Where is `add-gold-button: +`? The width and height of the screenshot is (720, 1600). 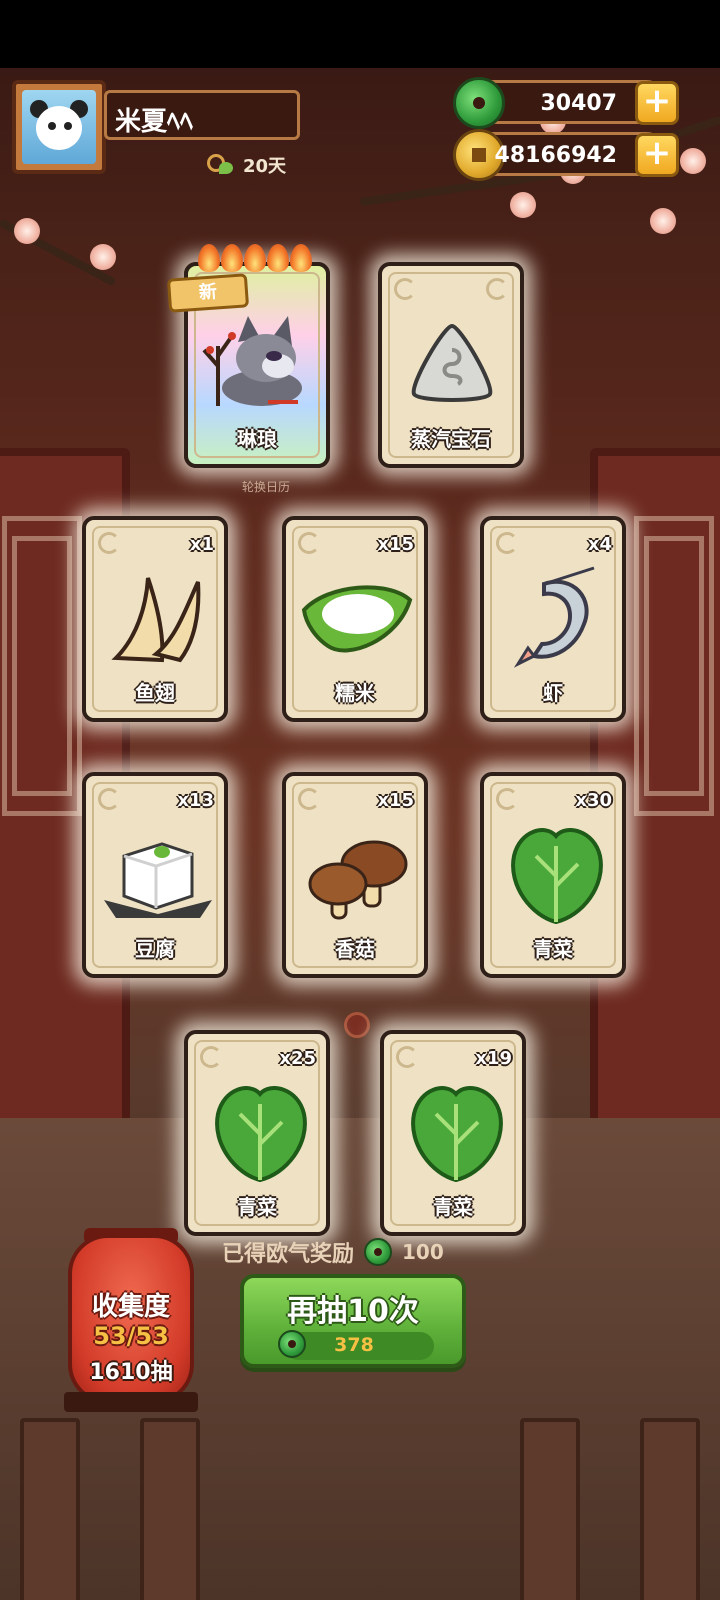 add-gold-button: + is located at coordinates (657, 155).